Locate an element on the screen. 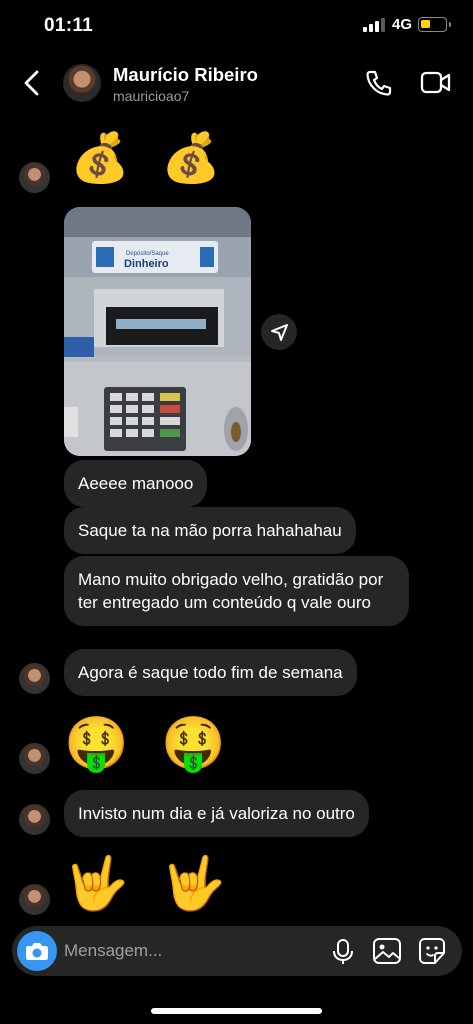  phone-icon is located at coordinates (379, 83).